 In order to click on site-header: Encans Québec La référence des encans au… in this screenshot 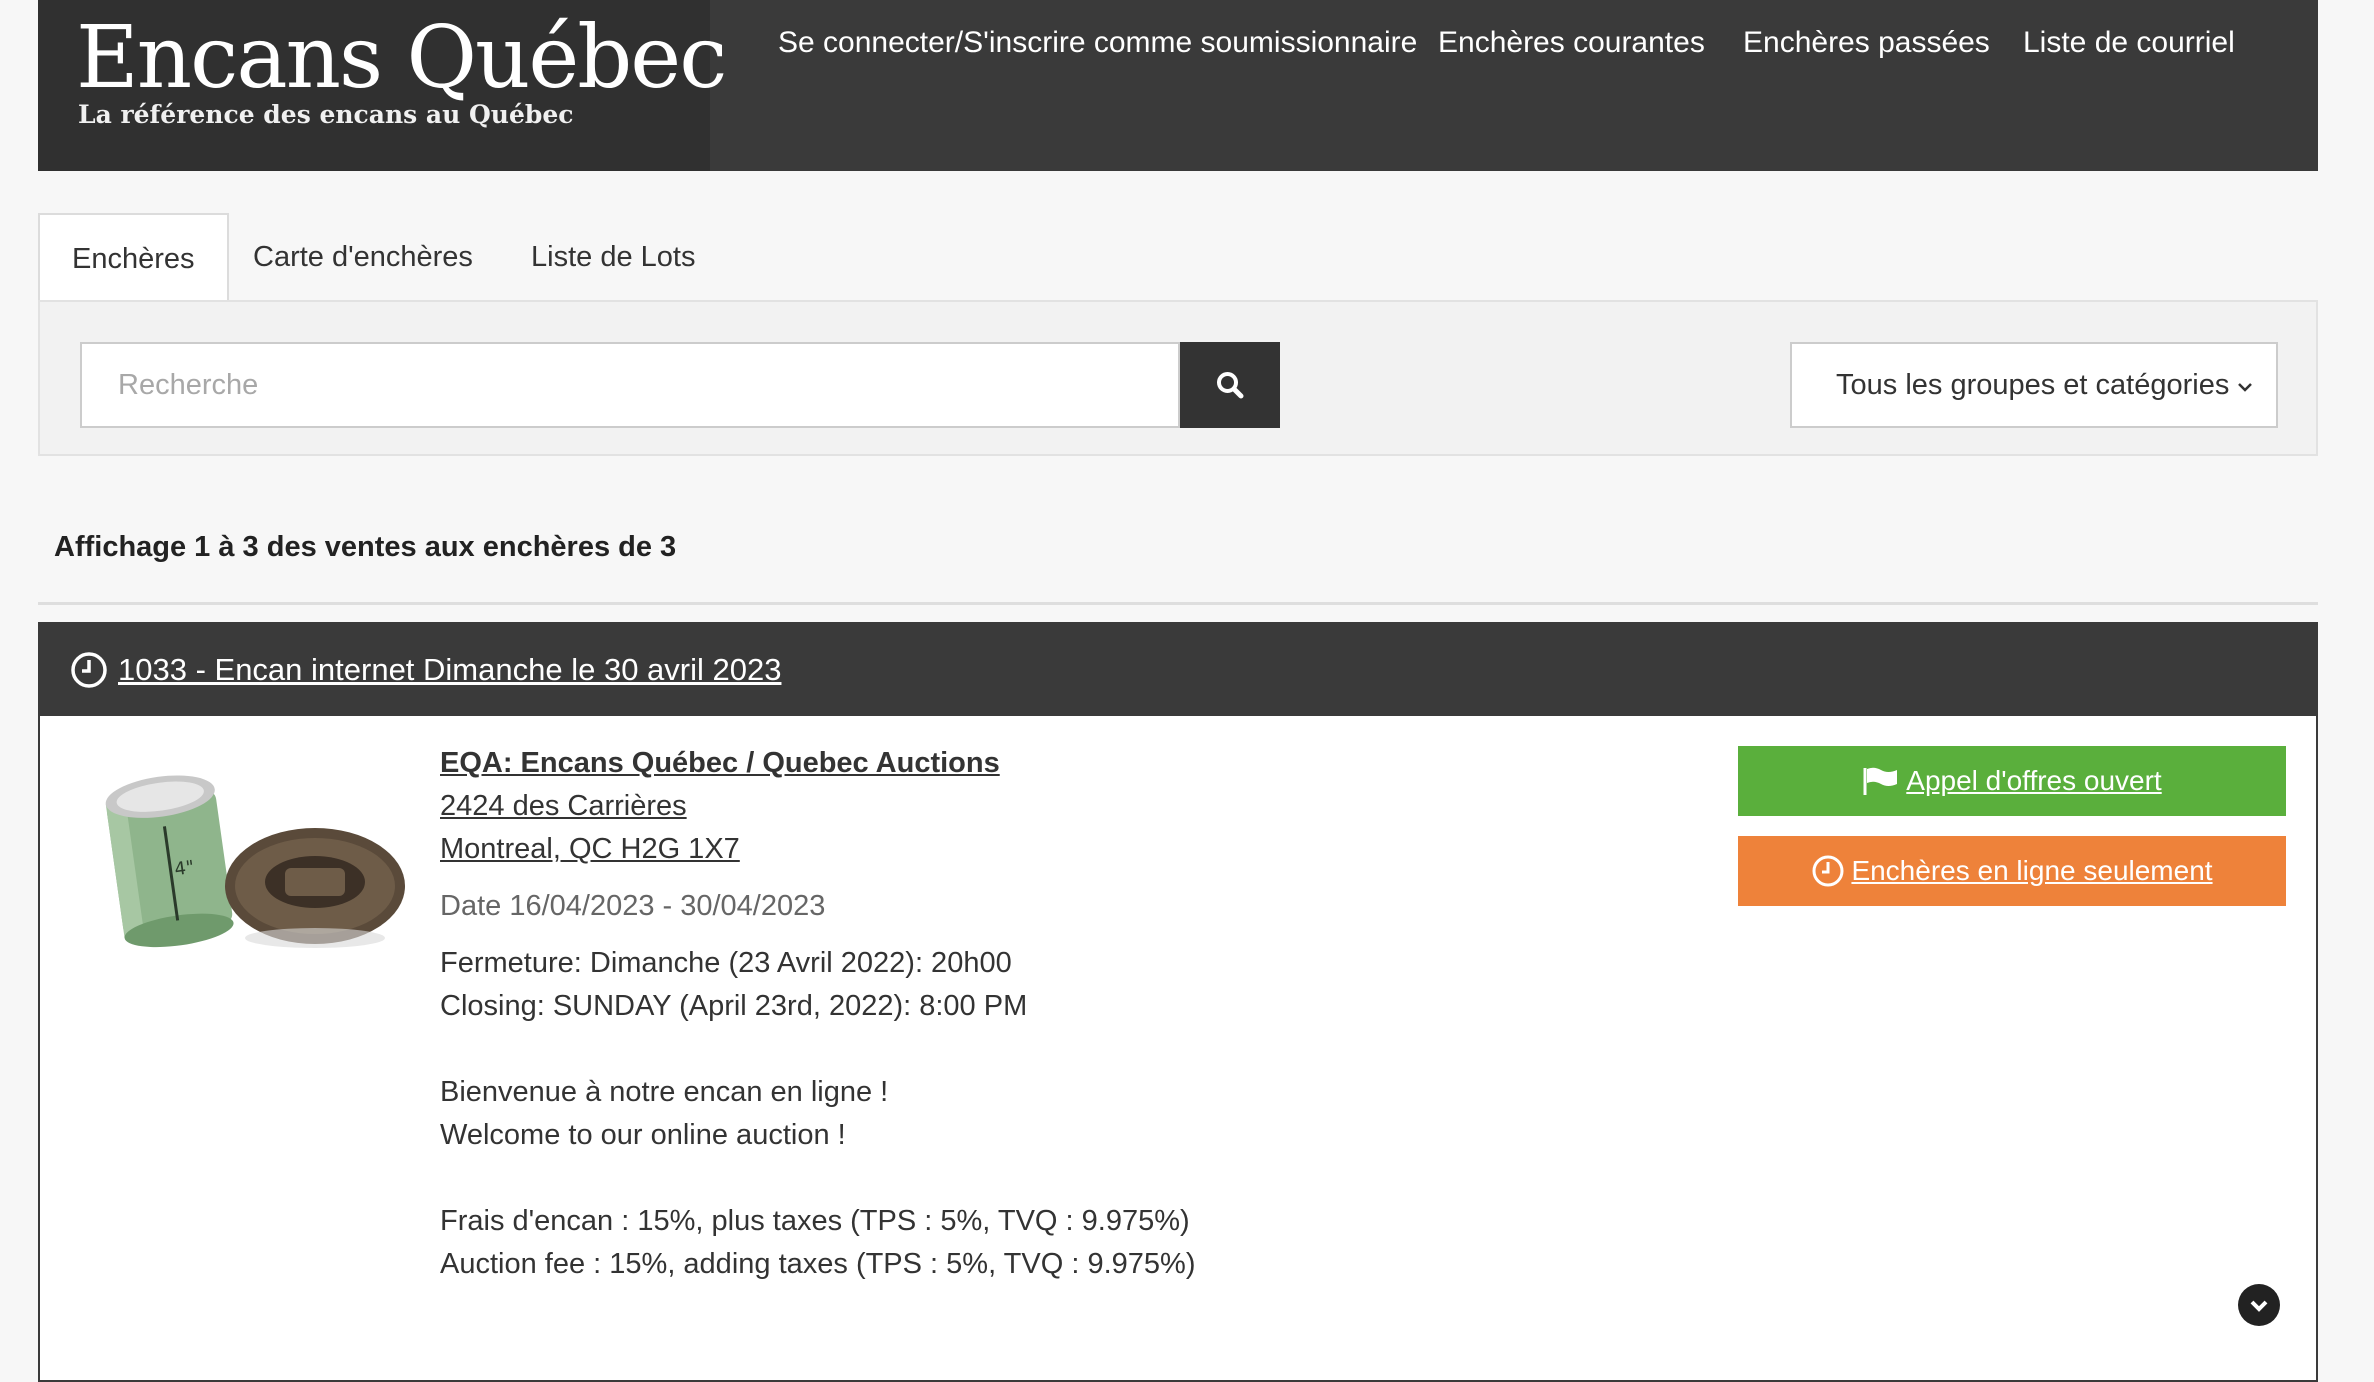, I will do `click(1178, 85)`.